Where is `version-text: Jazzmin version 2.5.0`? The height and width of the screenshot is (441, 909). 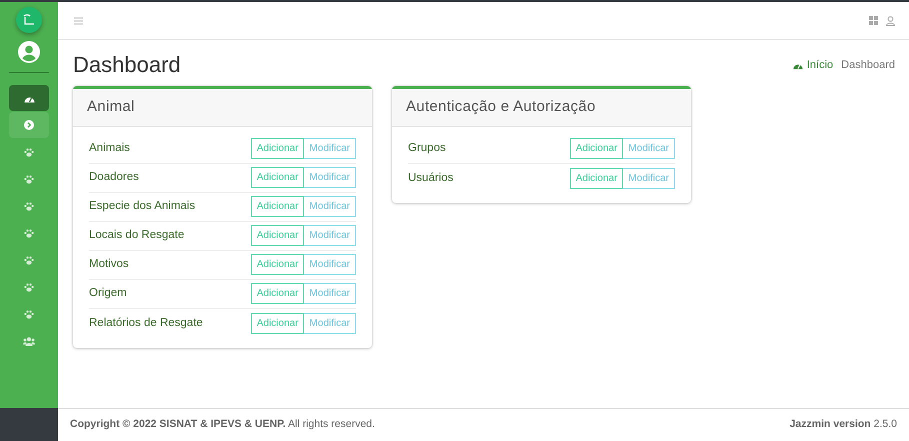
version-text: Jazzmin version 2.5.0 is located at coordinates (843, 424).